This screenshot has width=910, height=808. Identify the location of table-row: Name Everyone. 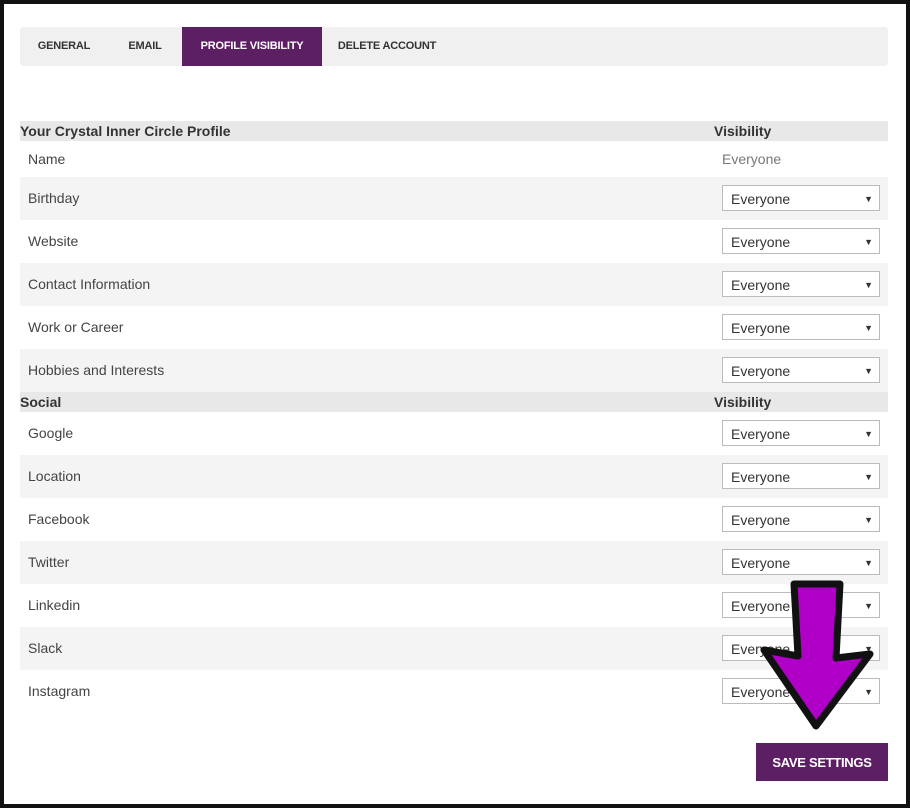
(454, 159).